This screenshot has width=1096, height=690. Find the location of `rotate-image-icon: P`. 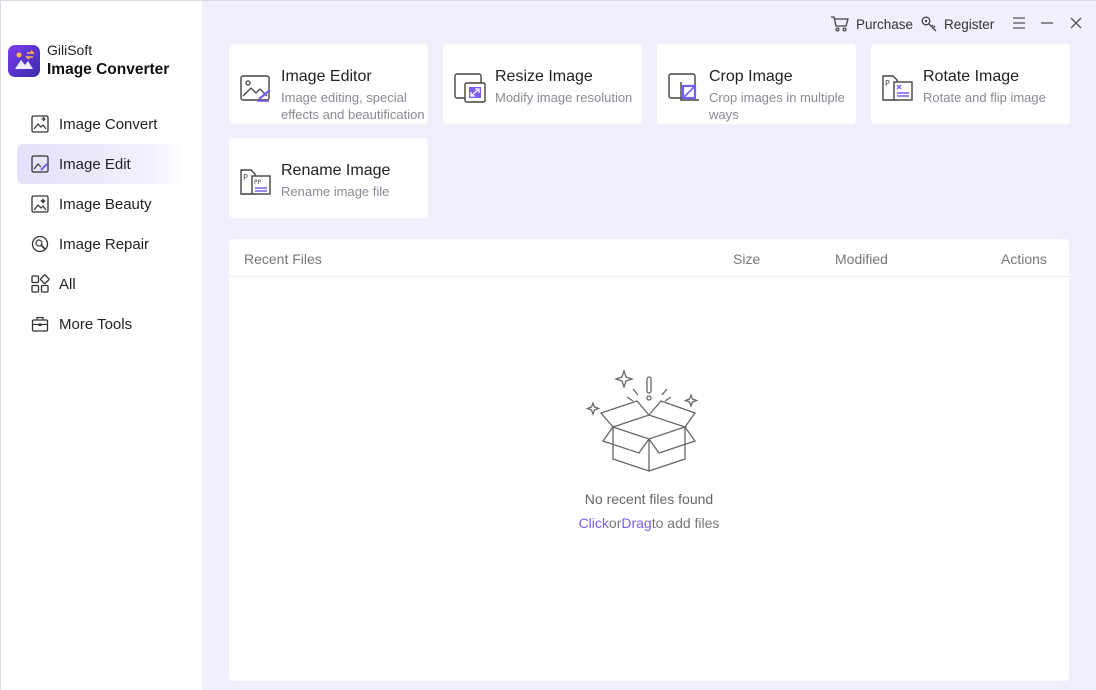

rotate-image-icon: P is located at coordinates (898, 88).